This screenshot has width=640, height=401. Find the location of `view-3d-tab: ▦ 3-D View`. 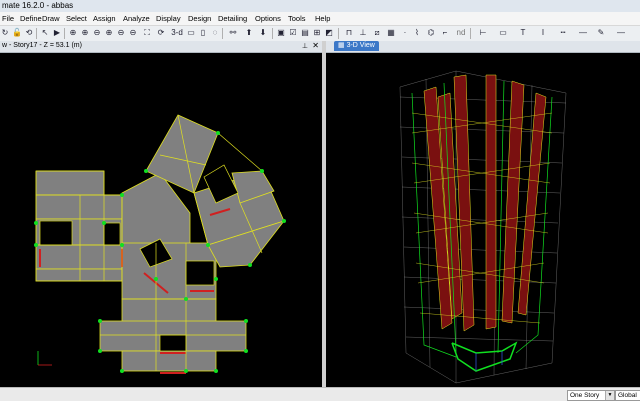

view-3d-tab: ▦ 3-D View is located at coordinates (356, 46).